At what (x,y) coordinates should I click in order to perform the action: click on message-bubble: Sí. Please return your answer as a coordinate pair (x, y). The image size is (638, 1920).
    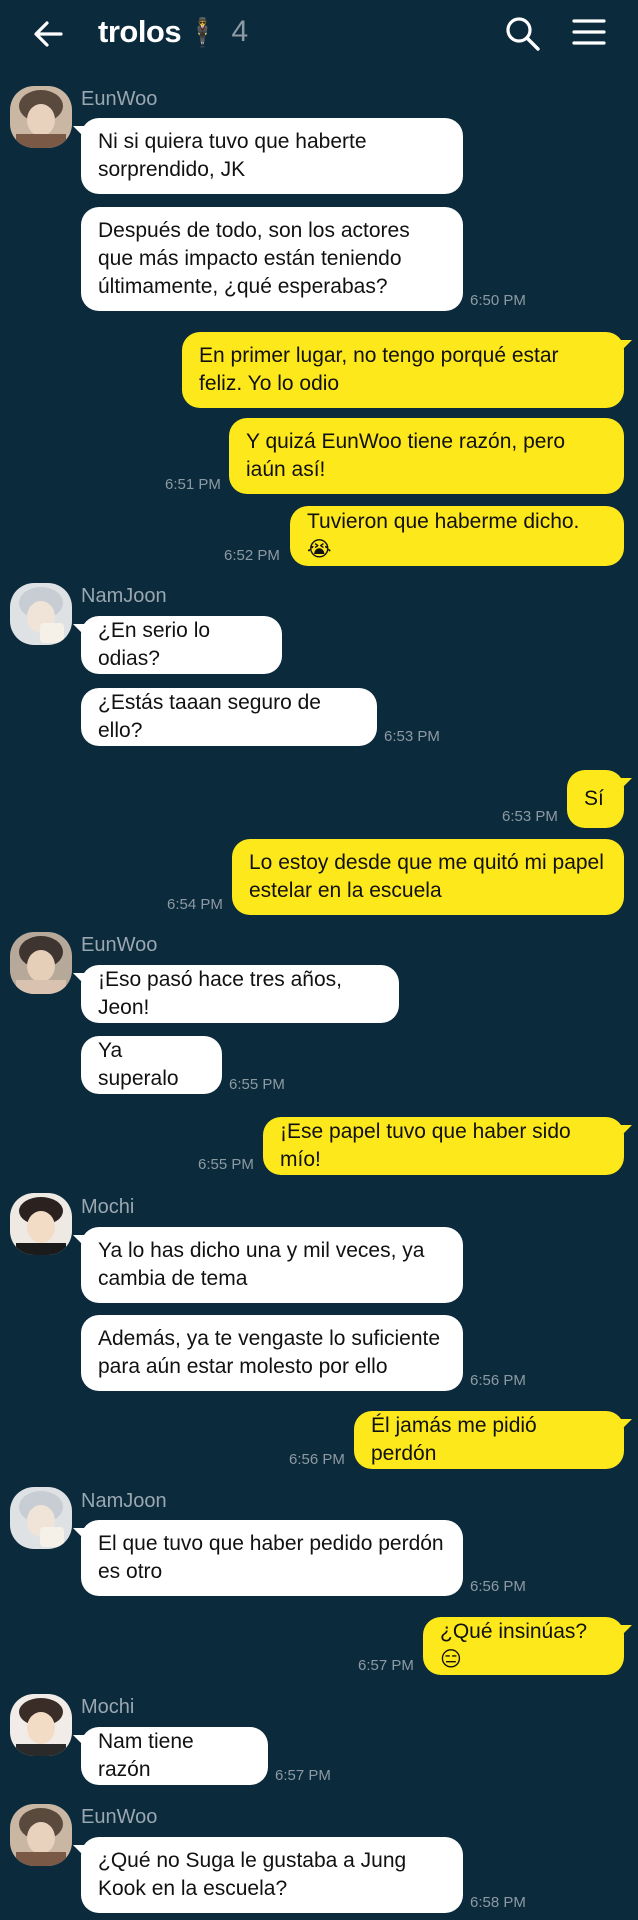
    Looking at the image, I should click on (599, 799).